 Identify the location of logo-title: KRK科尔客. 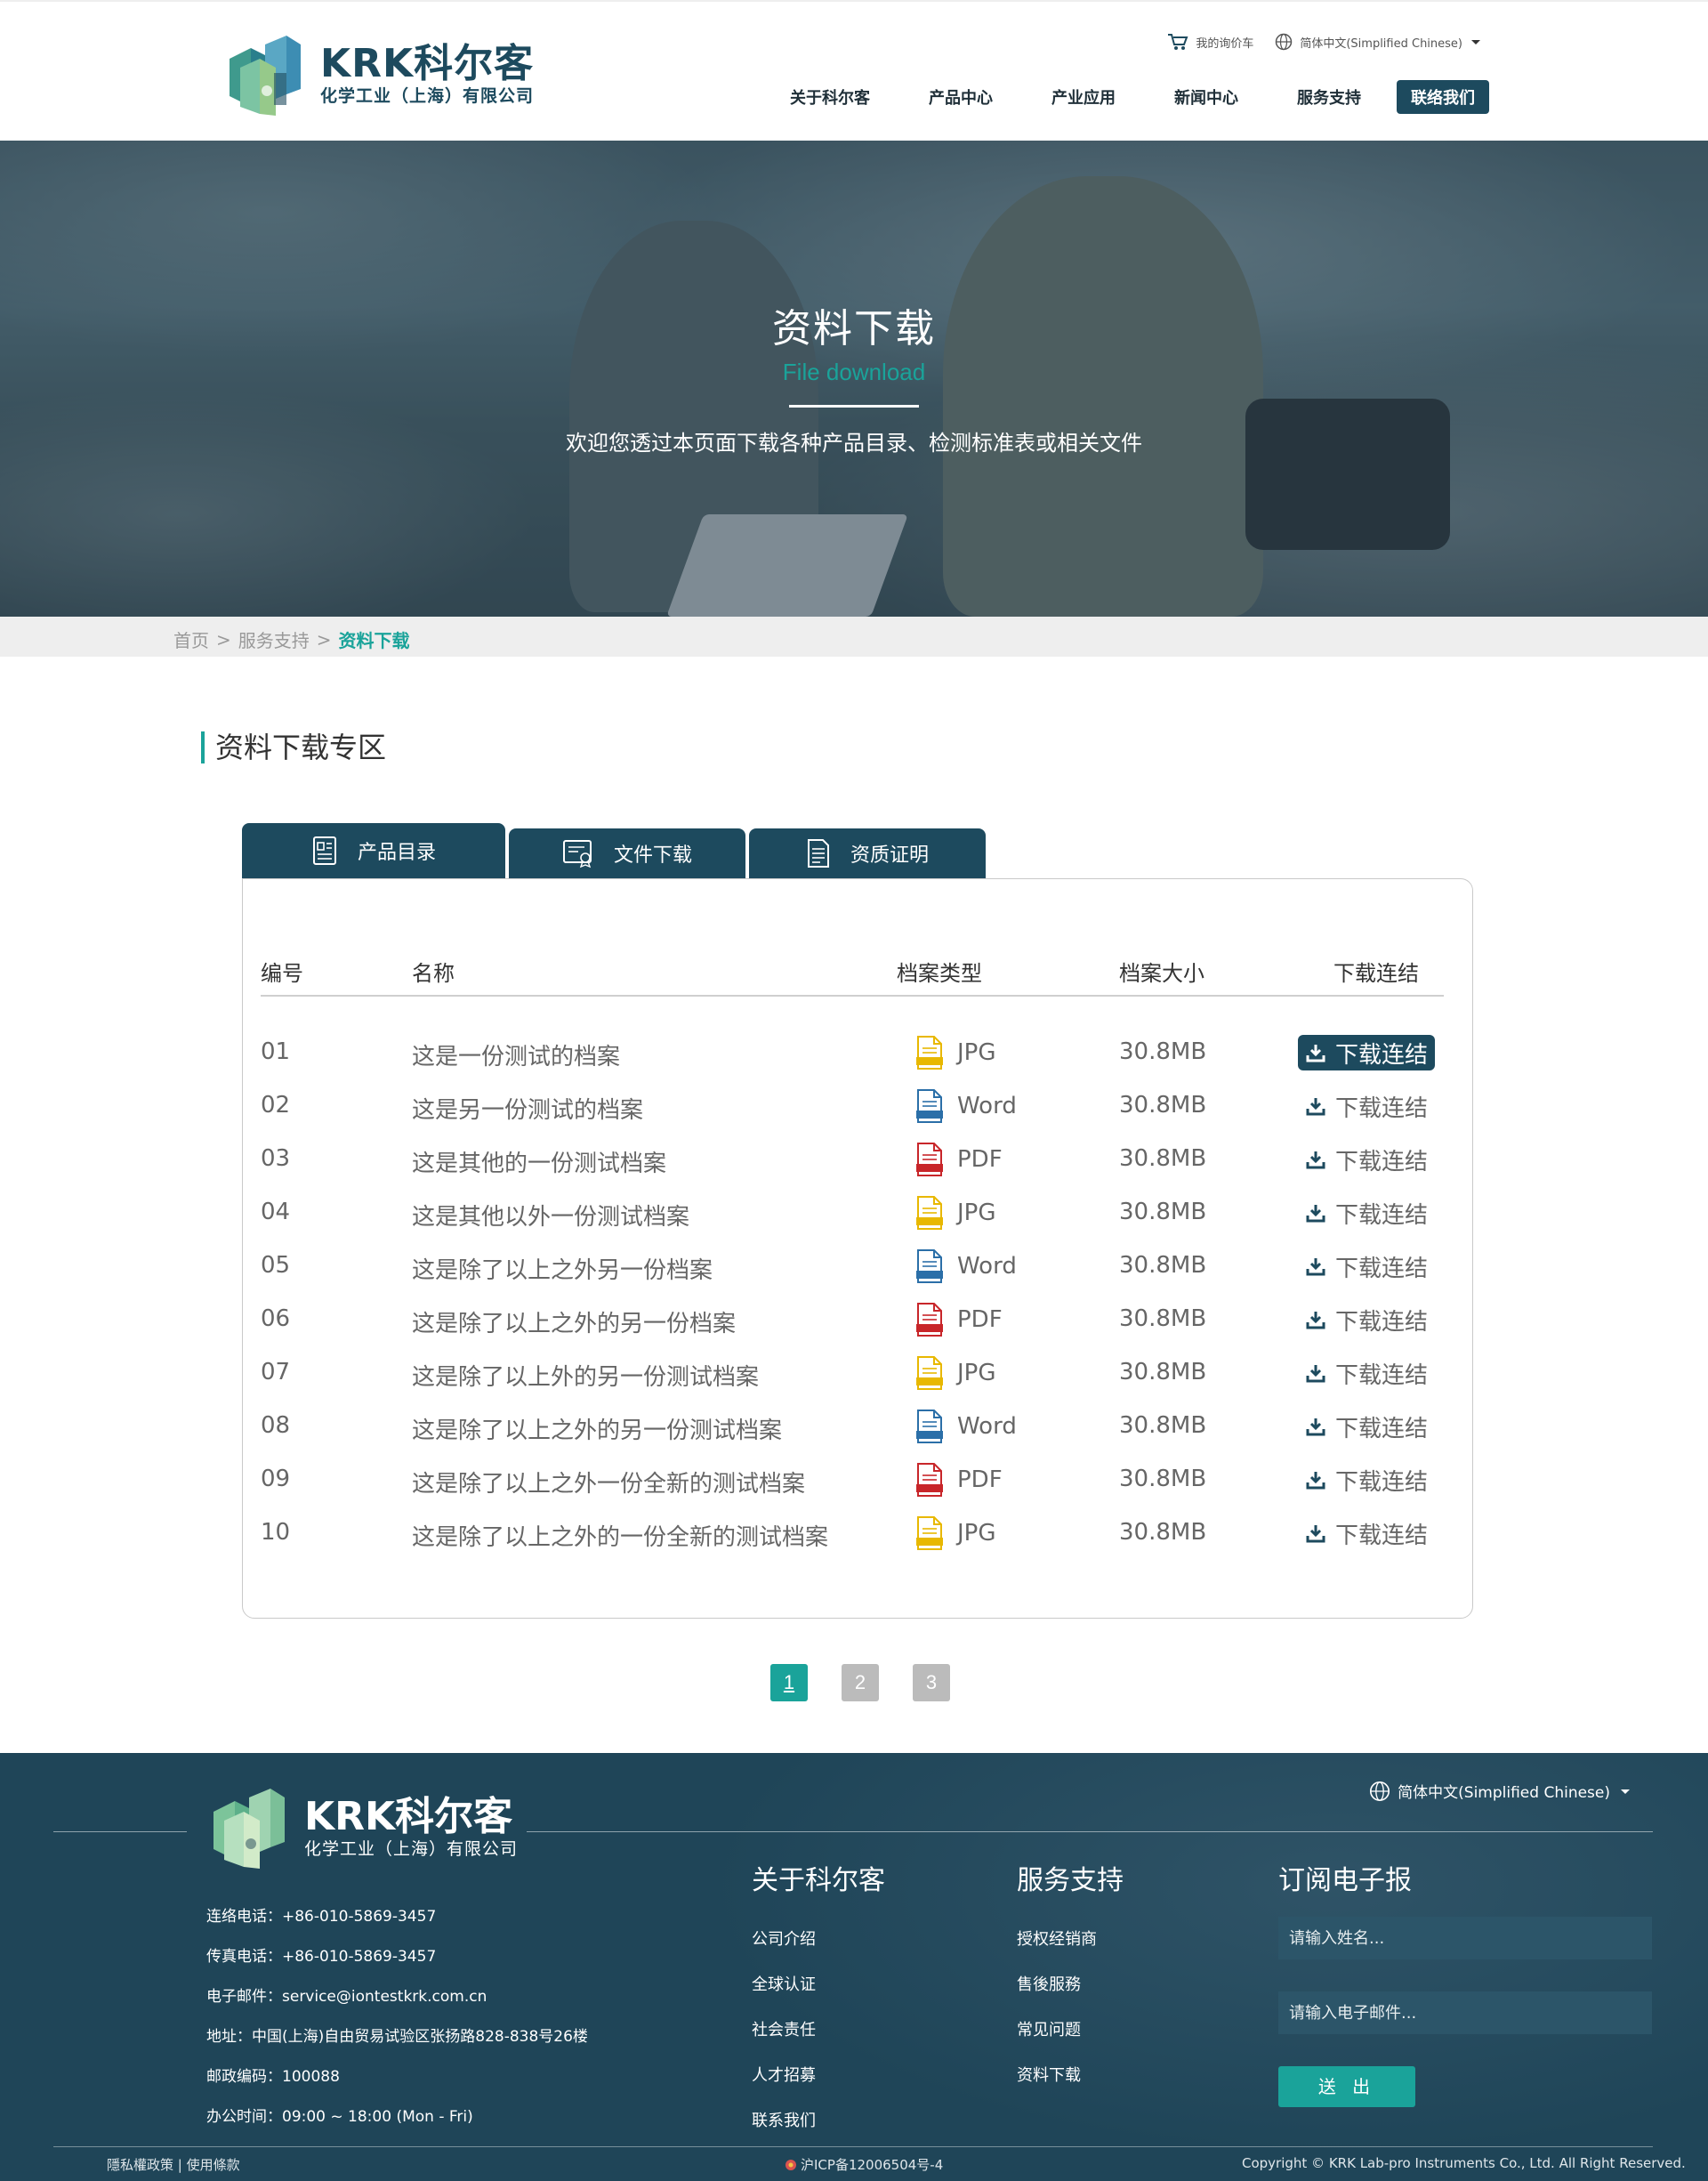
(427, 63).